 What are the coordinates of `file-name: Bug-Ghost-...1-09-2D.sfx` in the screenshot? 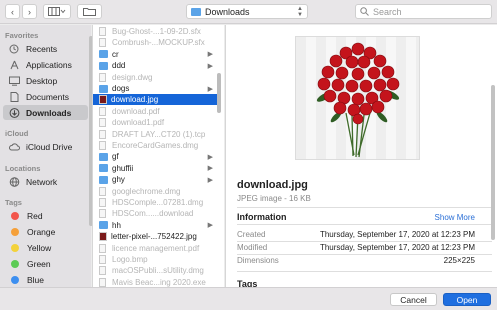 It's located at (156, 31).